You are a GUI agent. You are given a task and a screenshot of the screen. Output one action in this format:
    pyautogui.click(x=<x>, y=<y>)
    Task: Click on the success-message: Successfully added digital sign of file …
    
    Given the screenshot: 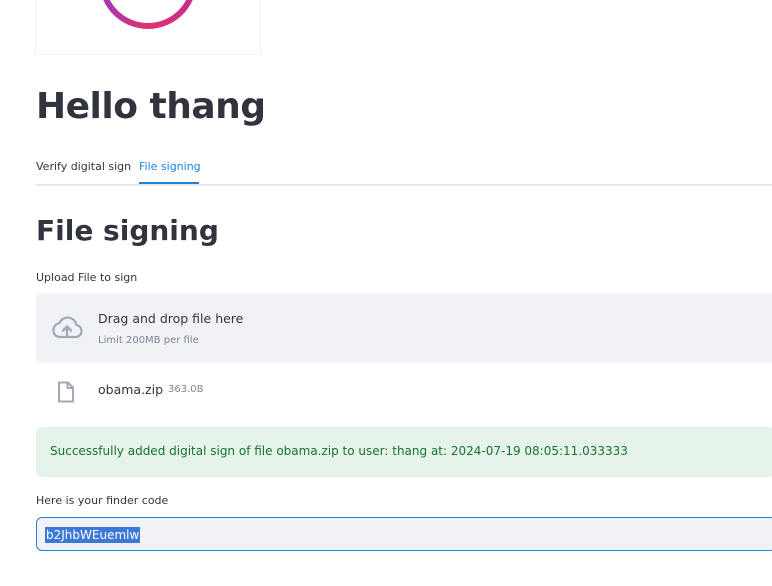 What is the action you would take?
    pyautogui.click(x=339, y=451)
    